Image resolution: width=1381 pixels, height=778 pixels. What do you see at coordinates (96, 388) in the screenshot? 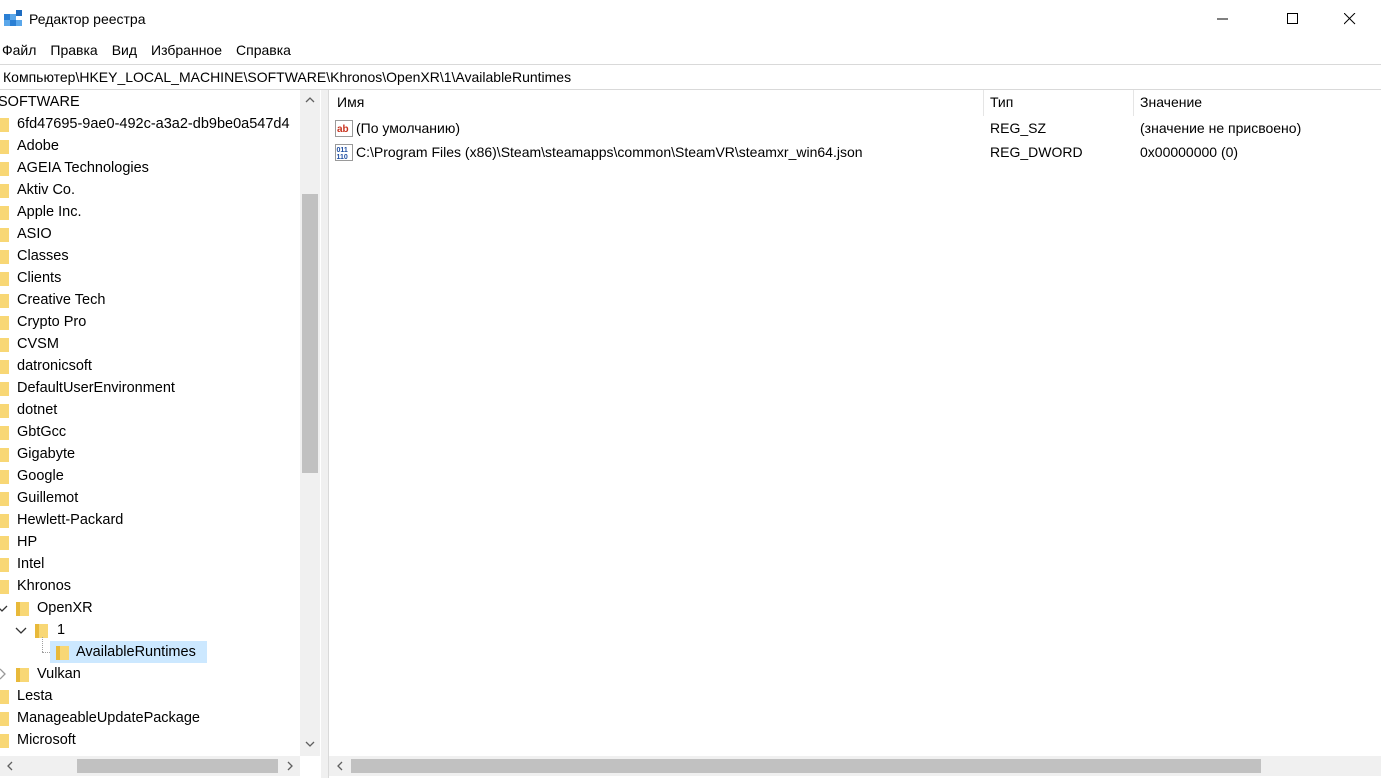
I see `tree-item-label: DefaultUserEnvironment` at bounding box center [96, 388].